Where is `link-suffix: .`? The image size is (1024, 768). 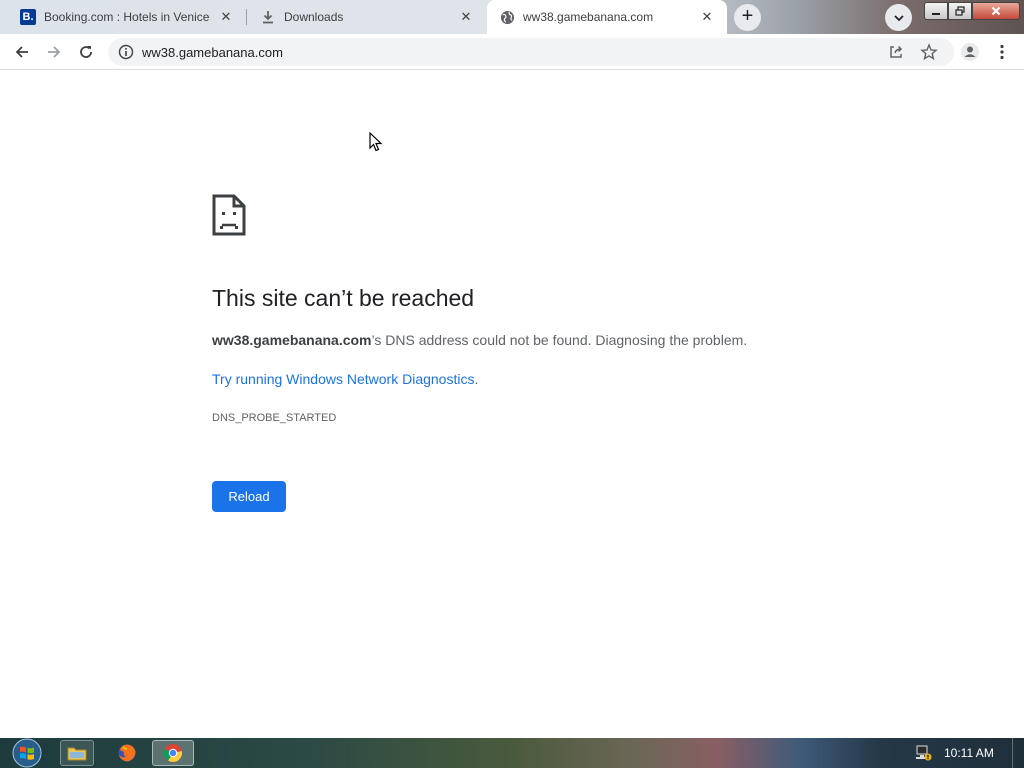 link-suffix: . is located at coordinates (476, 379).